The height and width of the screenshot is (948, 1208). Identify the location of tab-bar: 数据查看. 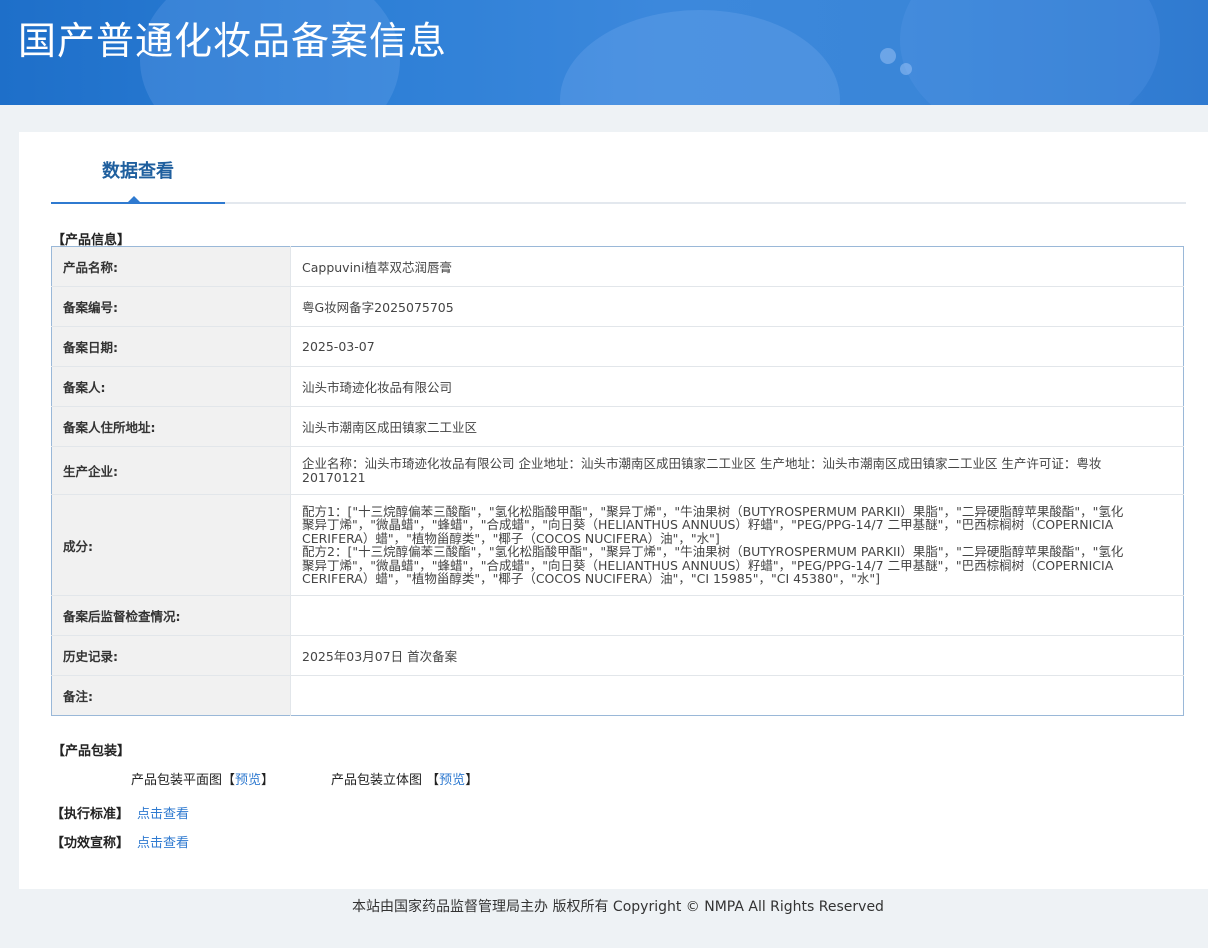
(618, 168).